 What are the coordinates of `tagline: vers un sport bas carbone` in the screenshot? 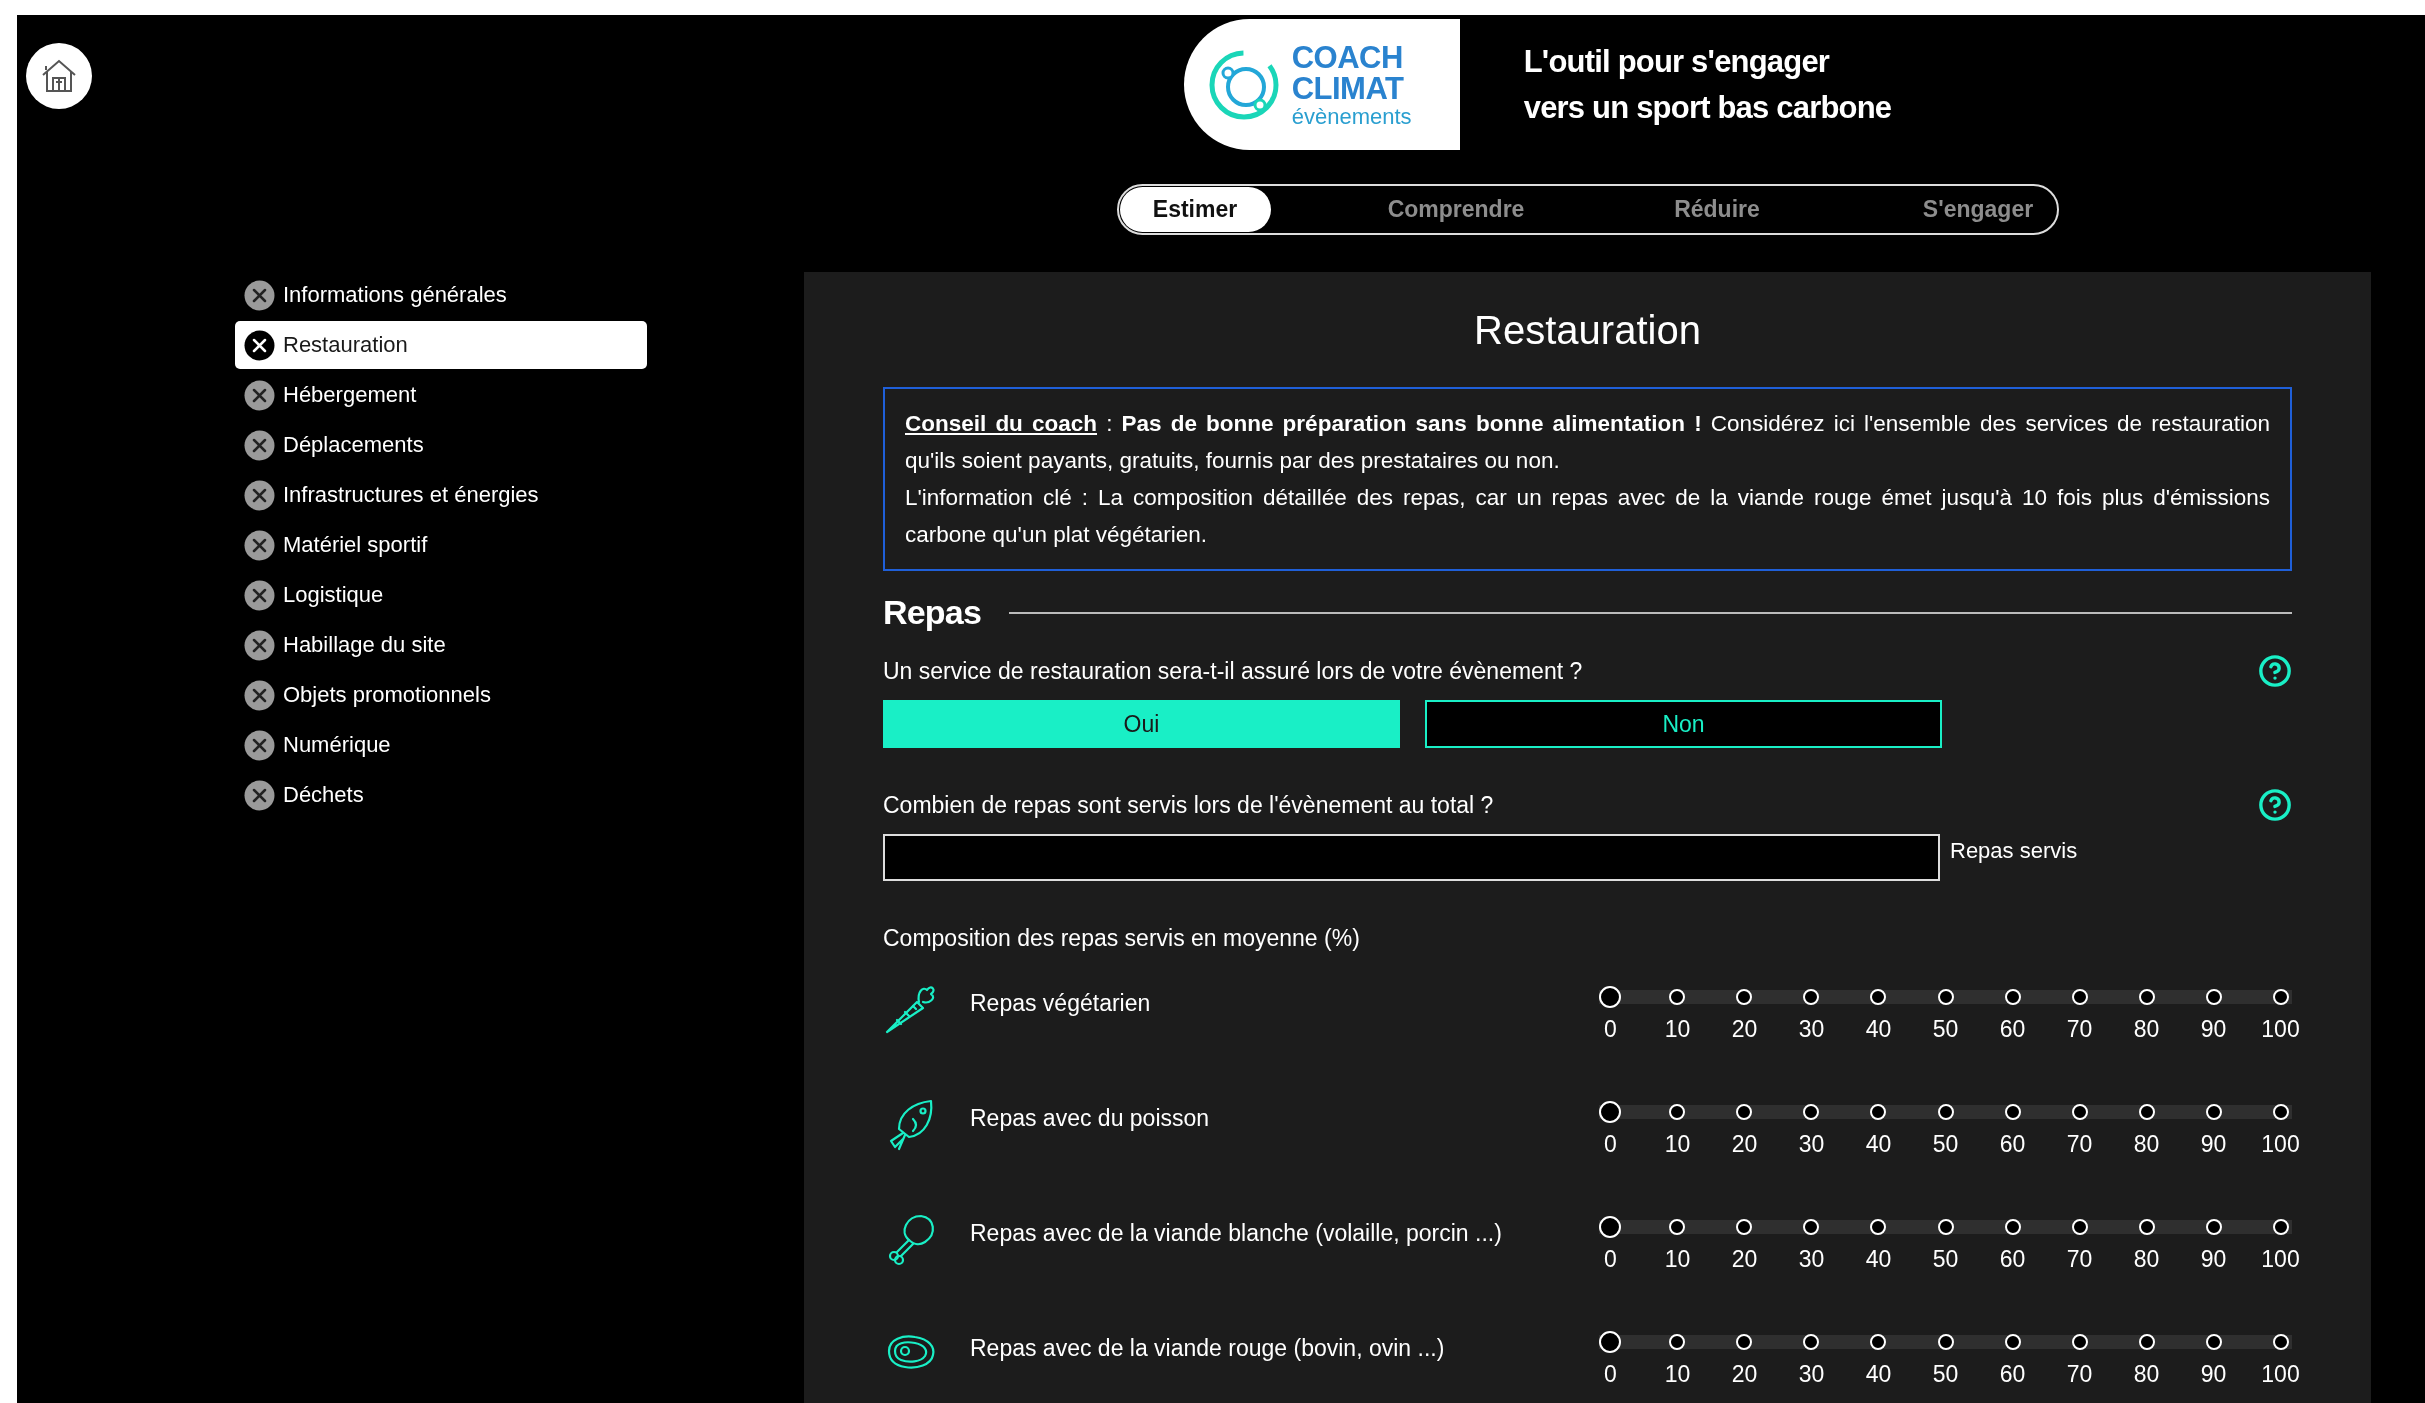 It's located at (1707, 107).